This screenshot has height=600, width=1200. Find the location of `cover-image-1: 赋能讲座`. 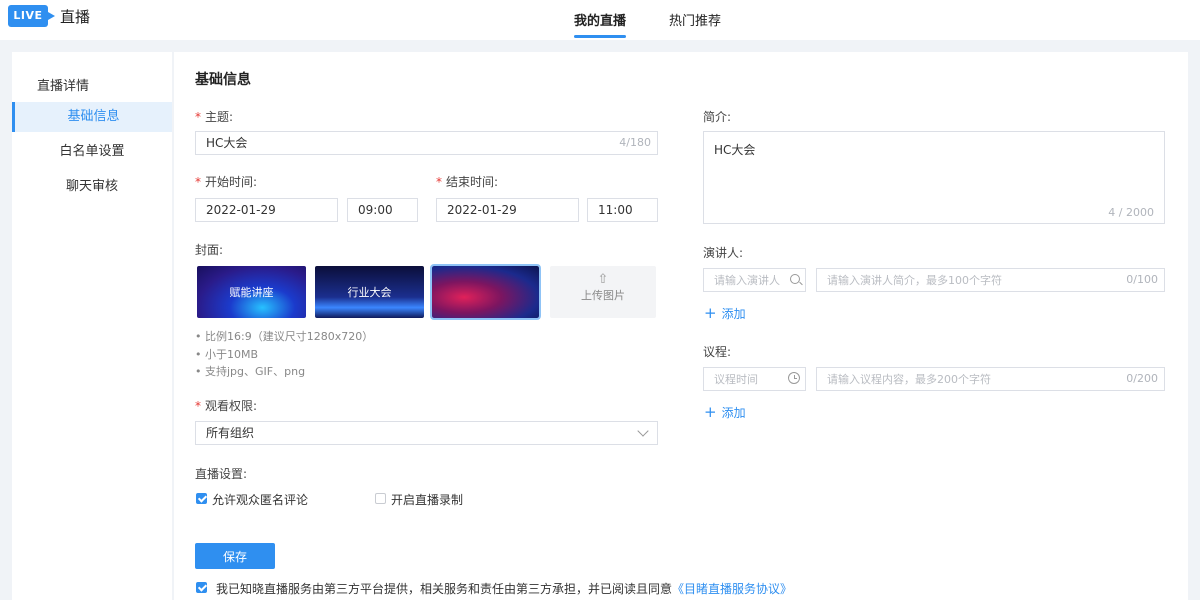

cover-image-1: 赋能讲座 is located at coordinates (251, 292).